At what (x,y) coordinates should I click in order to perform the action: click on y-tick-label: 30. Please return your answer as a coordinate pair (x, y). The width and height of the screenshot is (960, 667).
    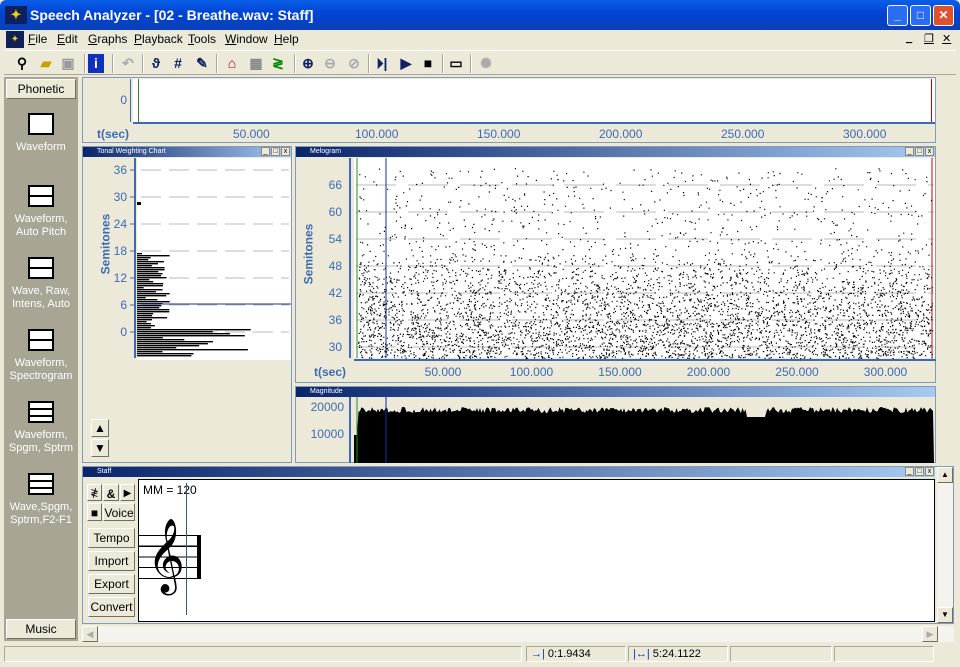
    Looking at the image, I should click on (121, 197).